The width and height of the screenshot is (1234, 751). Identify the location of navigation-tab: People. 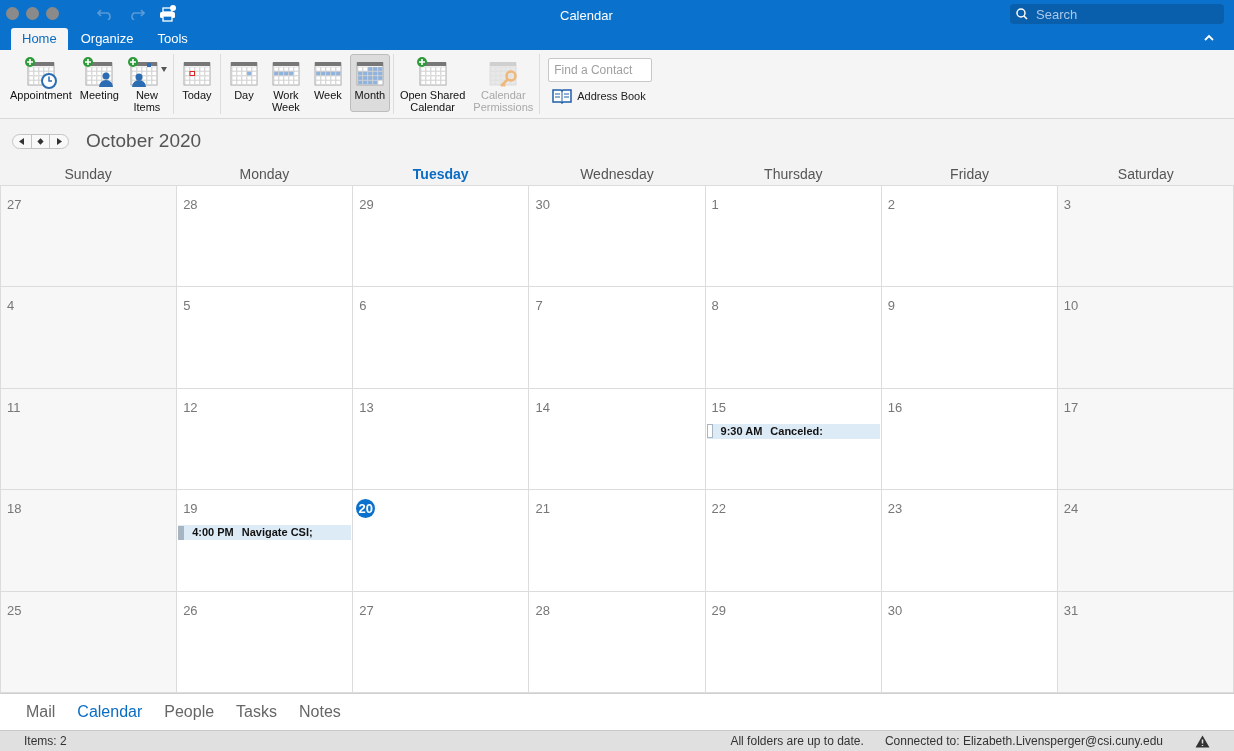
(189, 712).